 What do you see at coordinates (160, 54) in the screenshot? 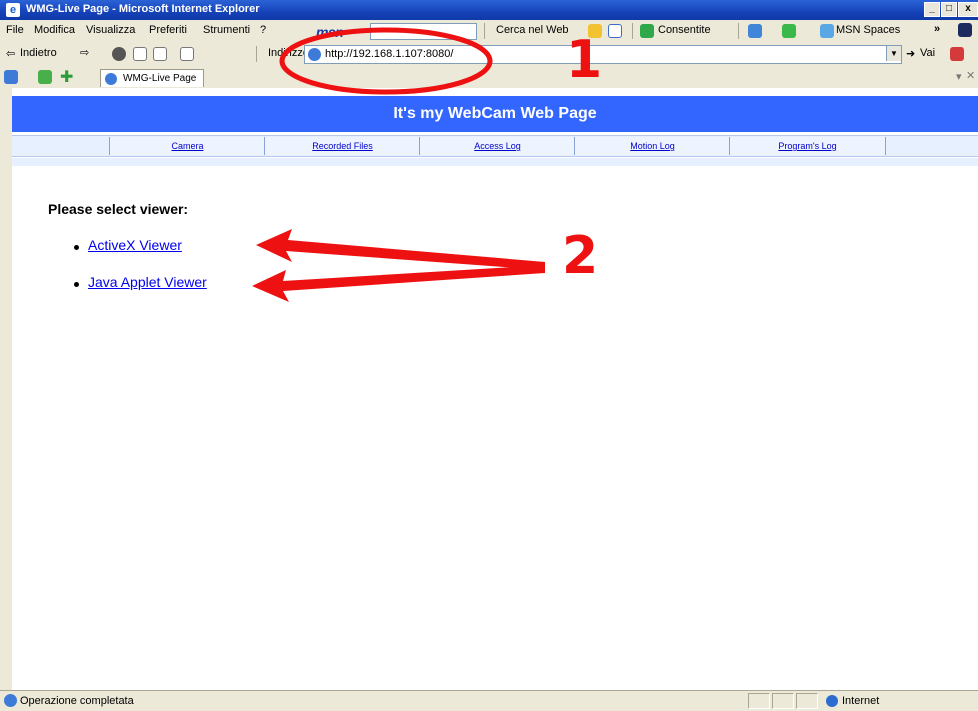
I see `home-icon` at bounding box center [160, 54].